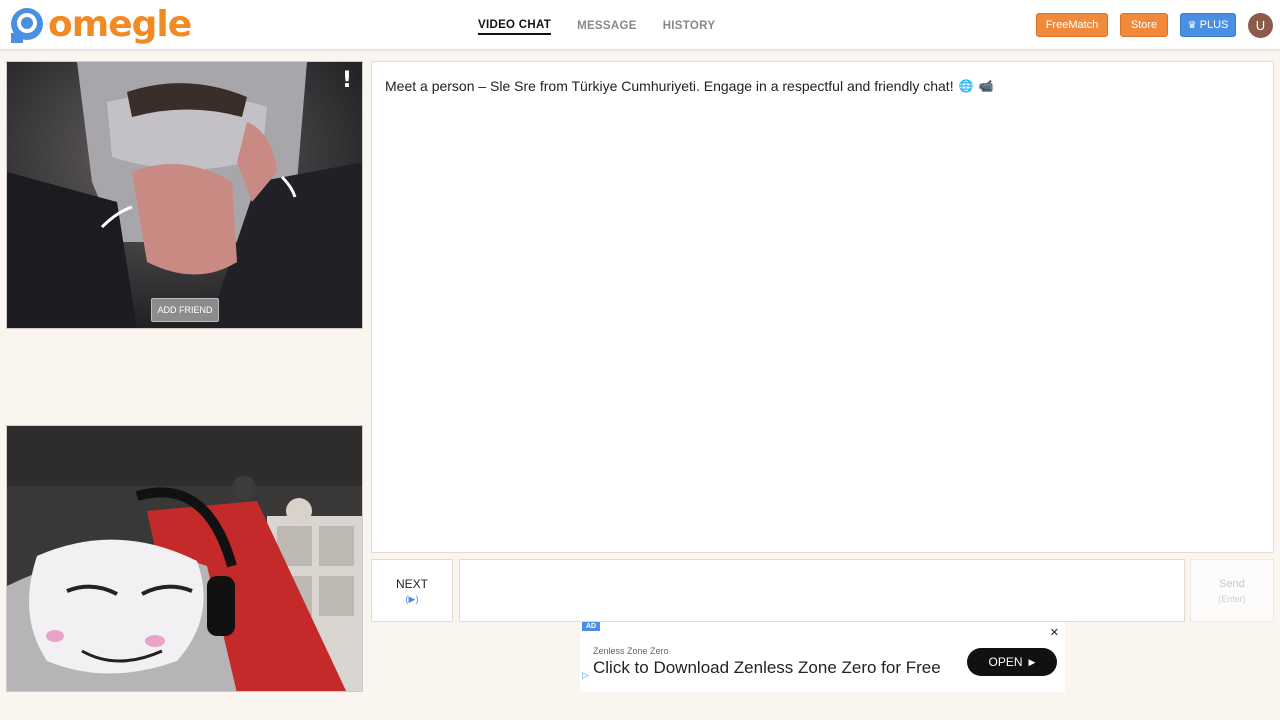  Describe the element at coordinates (1214, 25) in the screenshot. I see `plus-button-label: PLUS` at that location.